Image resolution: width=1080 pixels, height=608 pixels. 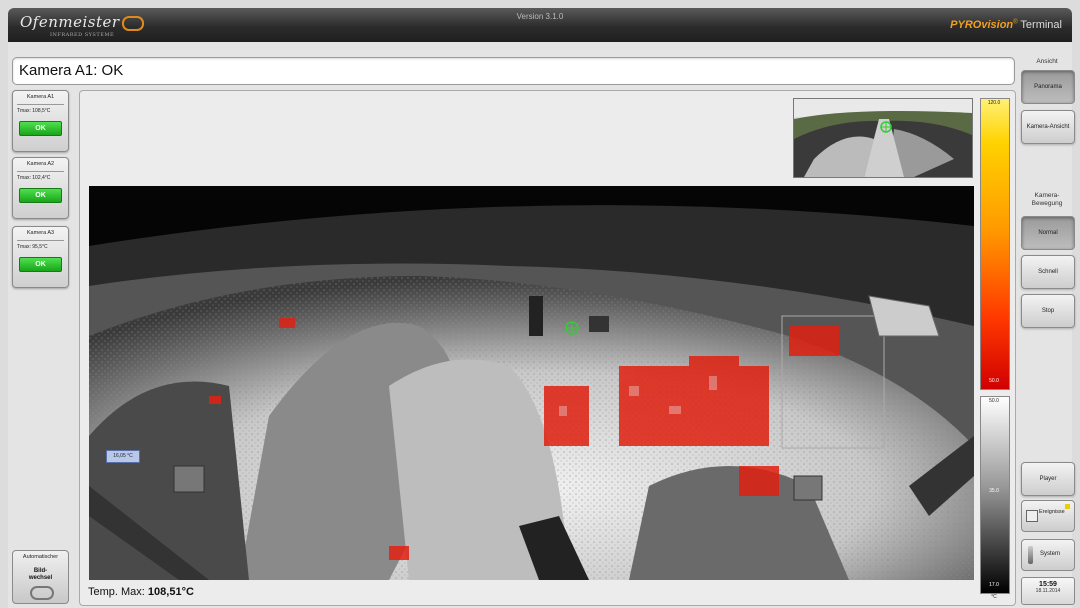 What do you see at coordinates (513, 71) in the screenshot?
I see `status-bar: Kamera A1: OK` at bounding box center [513, 71].